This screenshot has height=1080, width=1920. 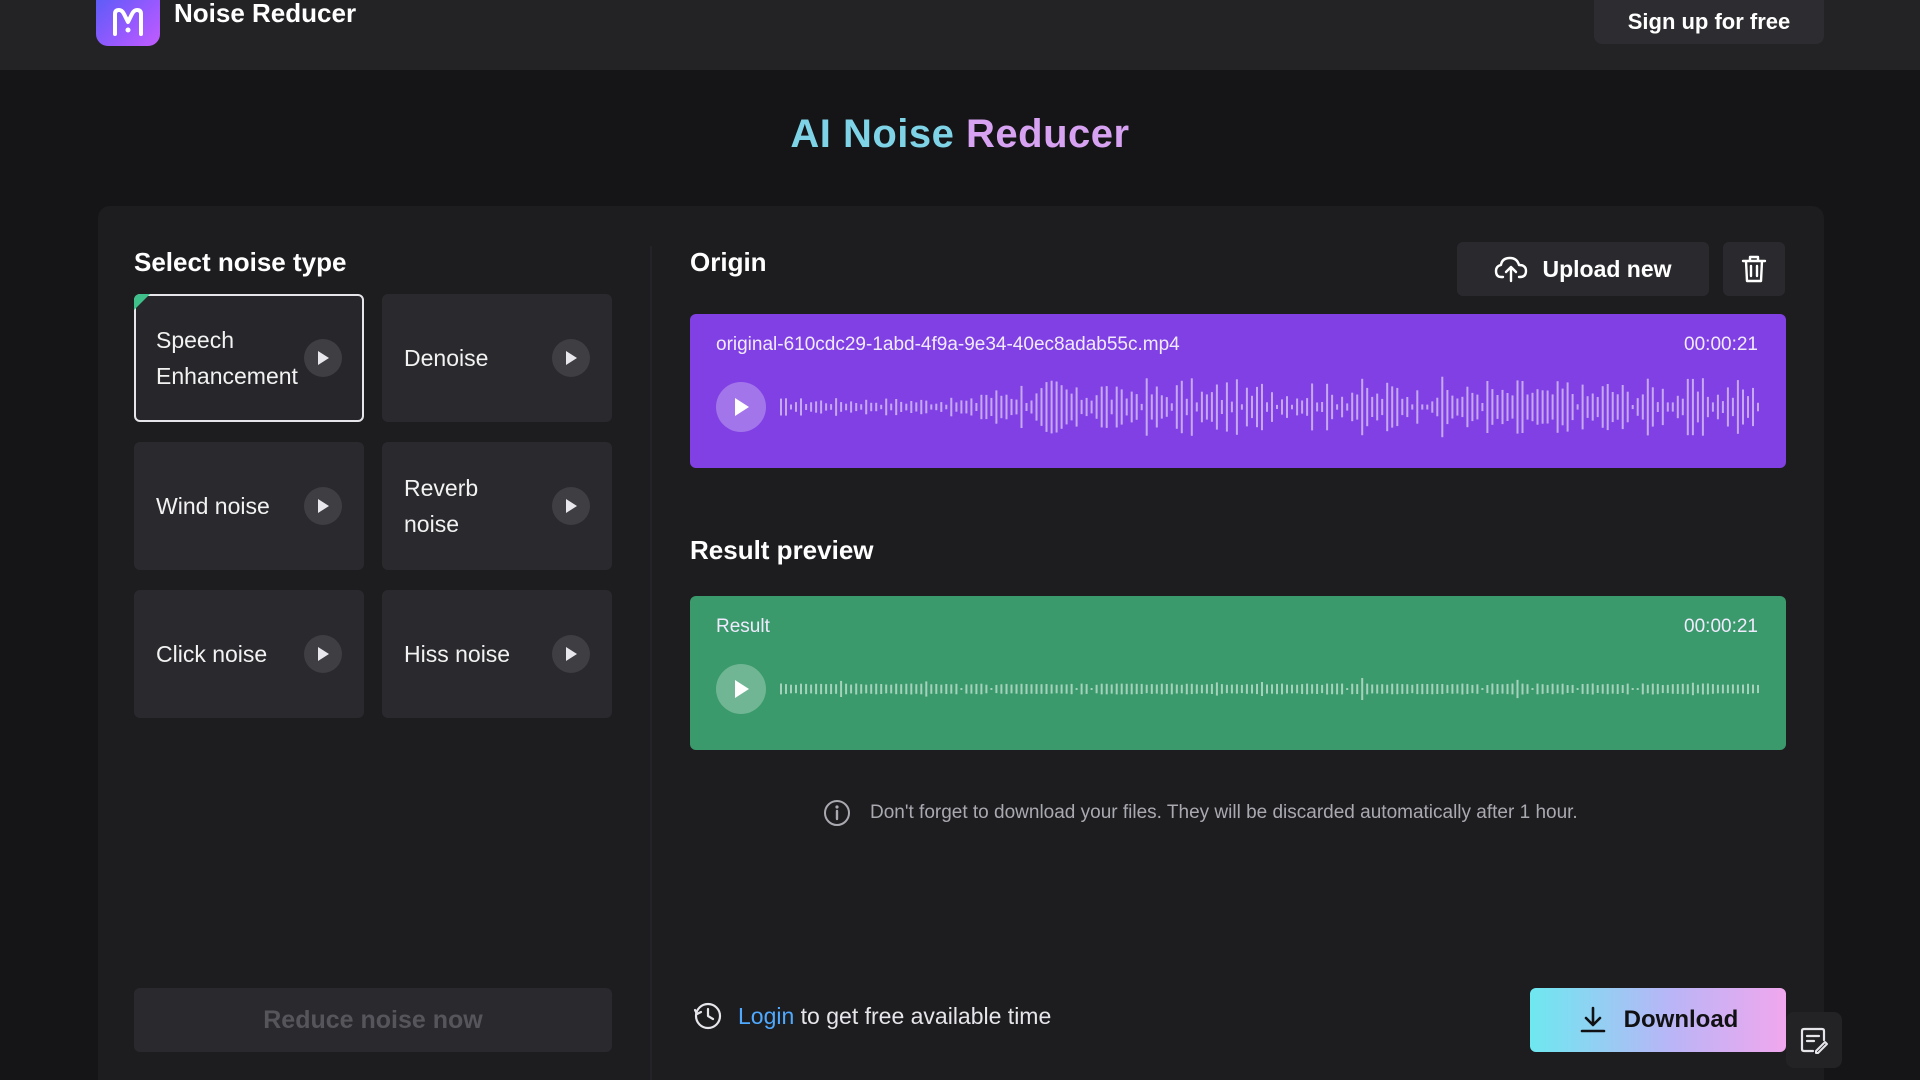 I want to click on download-button: Download, so click(x=1658, y=1020).